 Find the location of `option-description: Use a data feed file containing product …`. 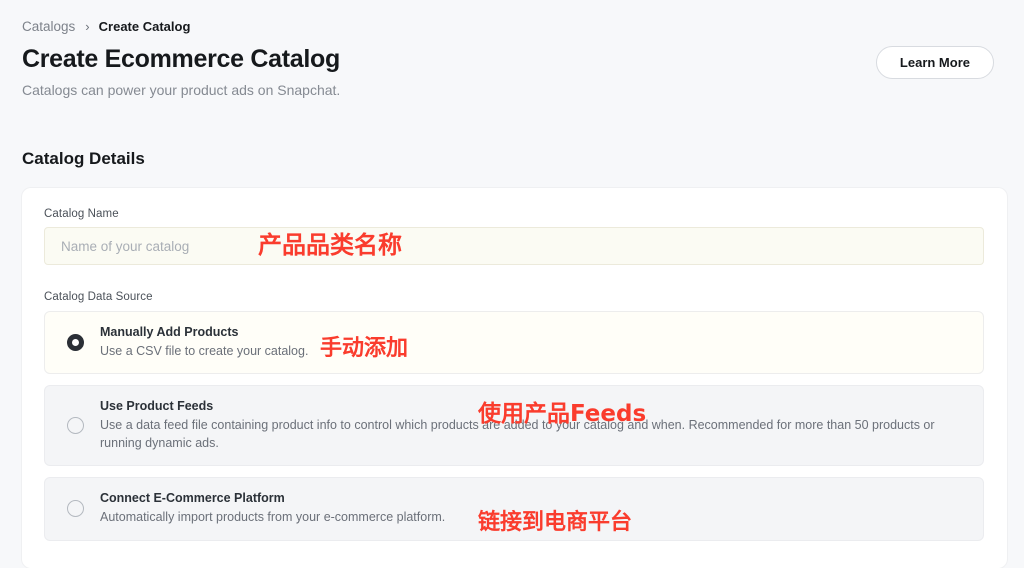

option-description: Use a data feed file containing product … is located at coordinates (517, 434).